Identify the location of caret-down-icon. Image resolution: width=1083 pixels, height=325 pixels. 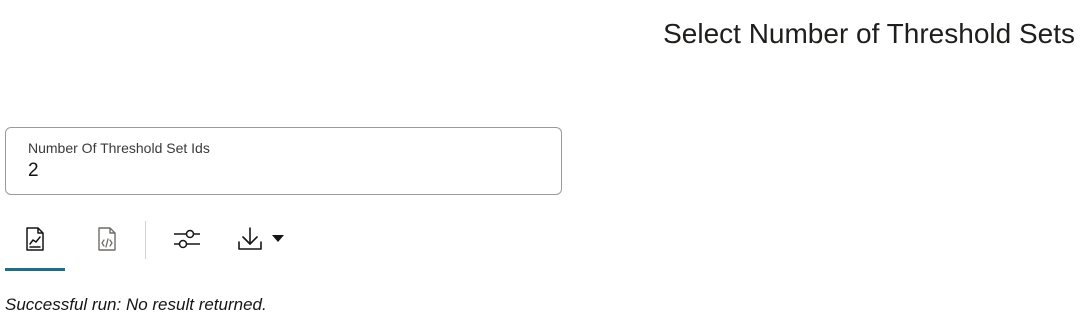
(278, 239).